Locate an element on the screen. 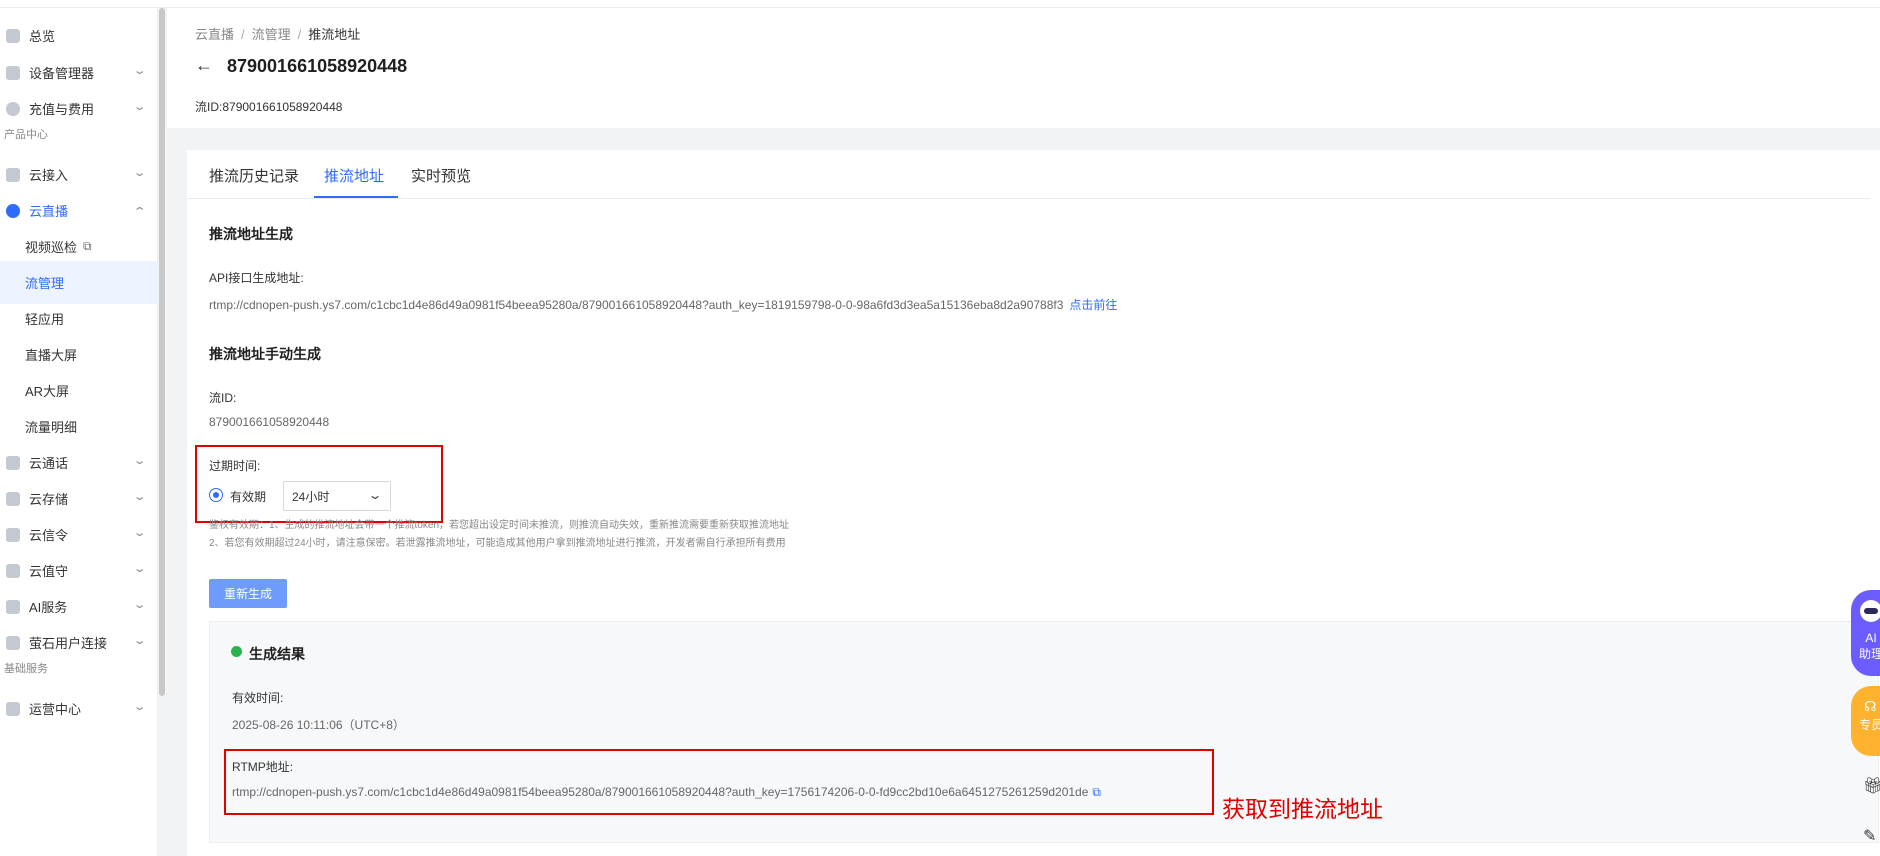 This screenshot has height=856, width=1880. back-arrow-icon: ← is located at coordinates (204, 65).